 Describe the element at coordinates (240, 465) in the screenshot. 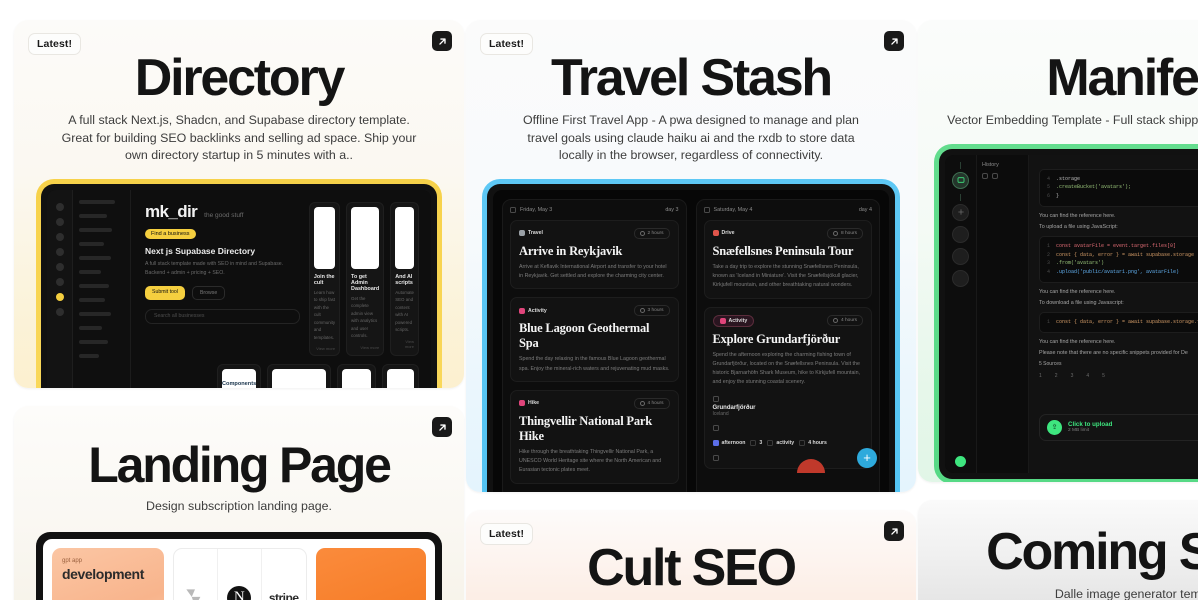

I see `page-title: Landing Page` at that location.